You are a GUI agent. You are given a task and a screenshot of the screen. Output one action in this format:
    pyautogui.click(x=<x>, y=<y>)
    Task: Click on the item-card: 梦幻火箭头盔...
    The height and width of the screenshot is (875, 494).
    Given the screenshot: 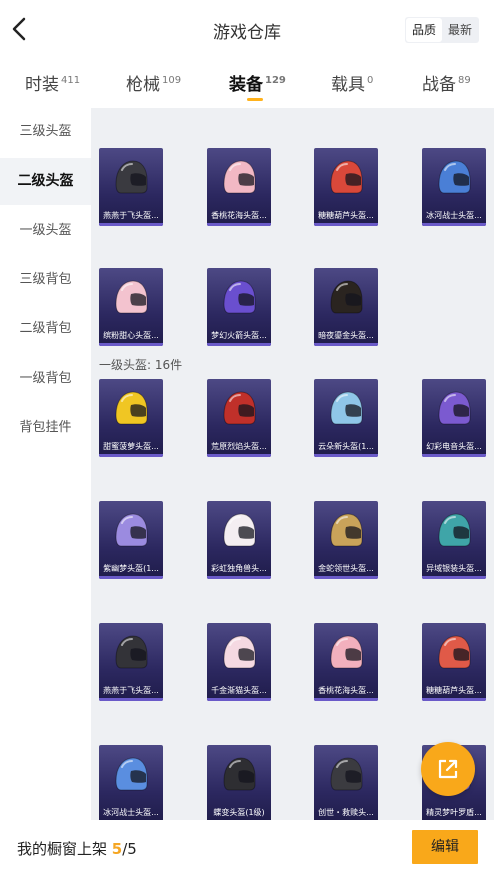 What is the action you would take?
    pyautogui.click(x=239, y=307)
    